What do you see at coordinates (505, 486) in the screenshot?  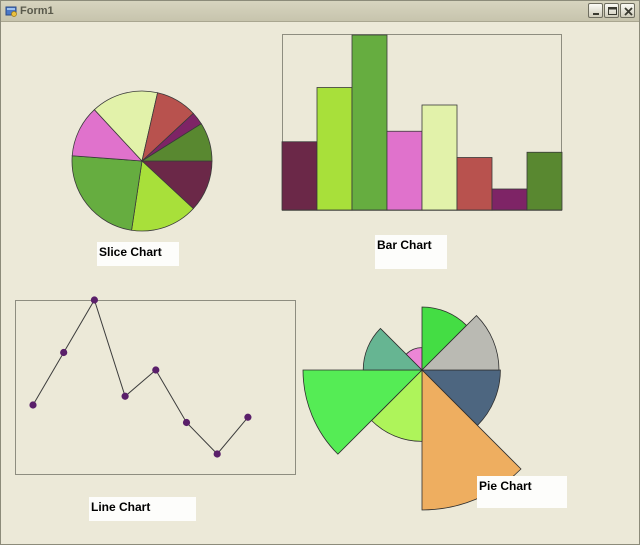 I see `pie-chart-label: Pie Chart` at bounding box center [505, 486].